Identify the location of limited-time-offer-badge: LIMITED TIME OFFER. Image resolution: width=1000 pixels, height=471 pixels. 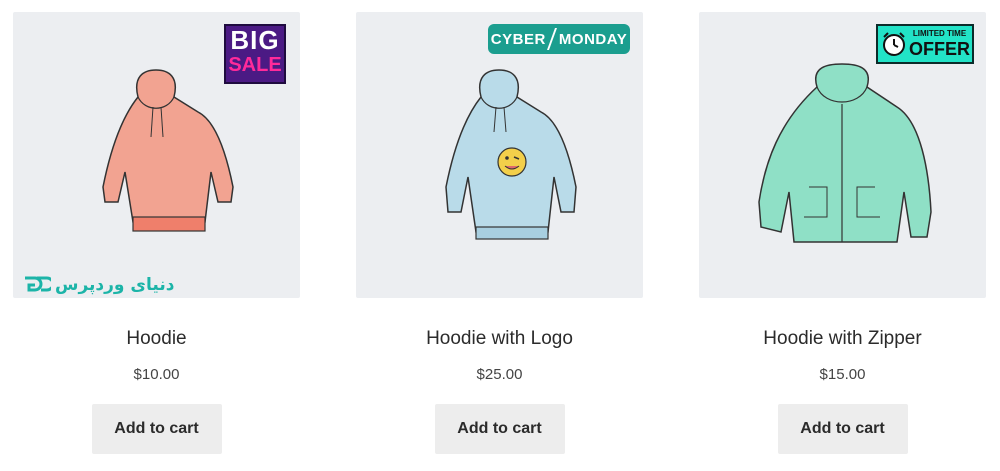
(925, 44).